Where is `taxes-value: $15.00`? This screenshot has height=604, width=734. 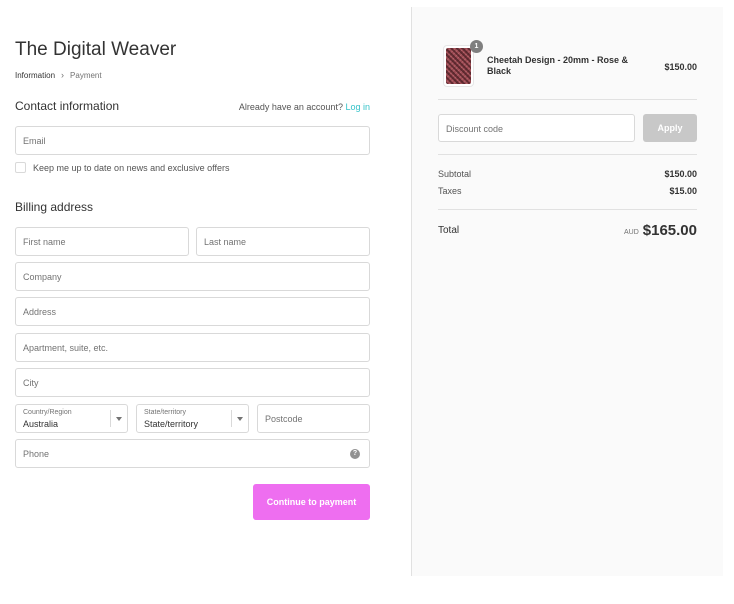 taxes-value: $15.00 is located at coordinates (683, 191).